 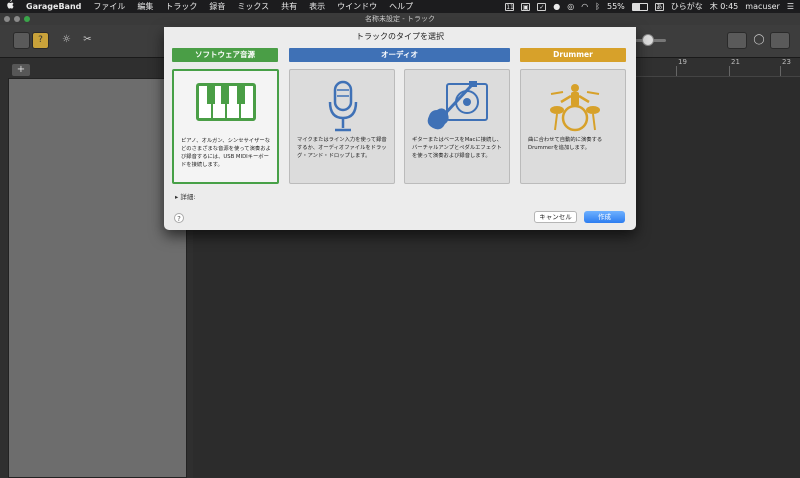 I want to click on menu-window: ウインドウ, so click(x=357, y=6).